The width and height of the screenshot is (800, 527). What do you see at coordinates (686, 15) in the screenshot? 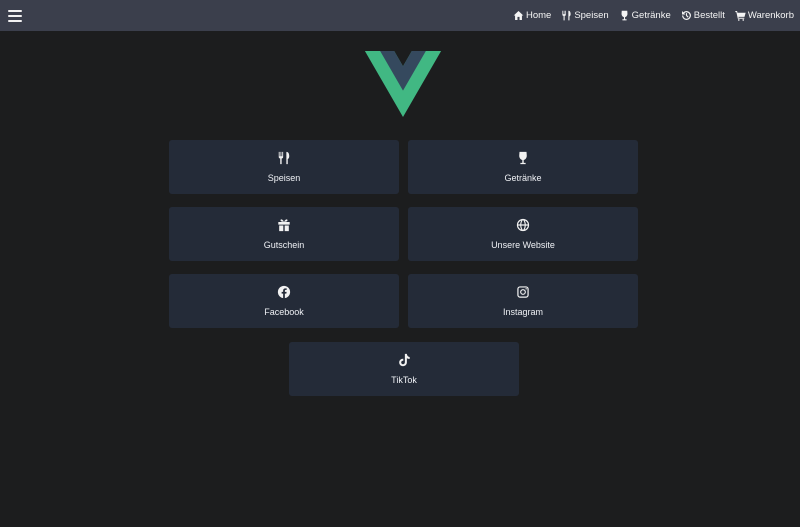
I see `history-icon` at bounding box center [686, 15].